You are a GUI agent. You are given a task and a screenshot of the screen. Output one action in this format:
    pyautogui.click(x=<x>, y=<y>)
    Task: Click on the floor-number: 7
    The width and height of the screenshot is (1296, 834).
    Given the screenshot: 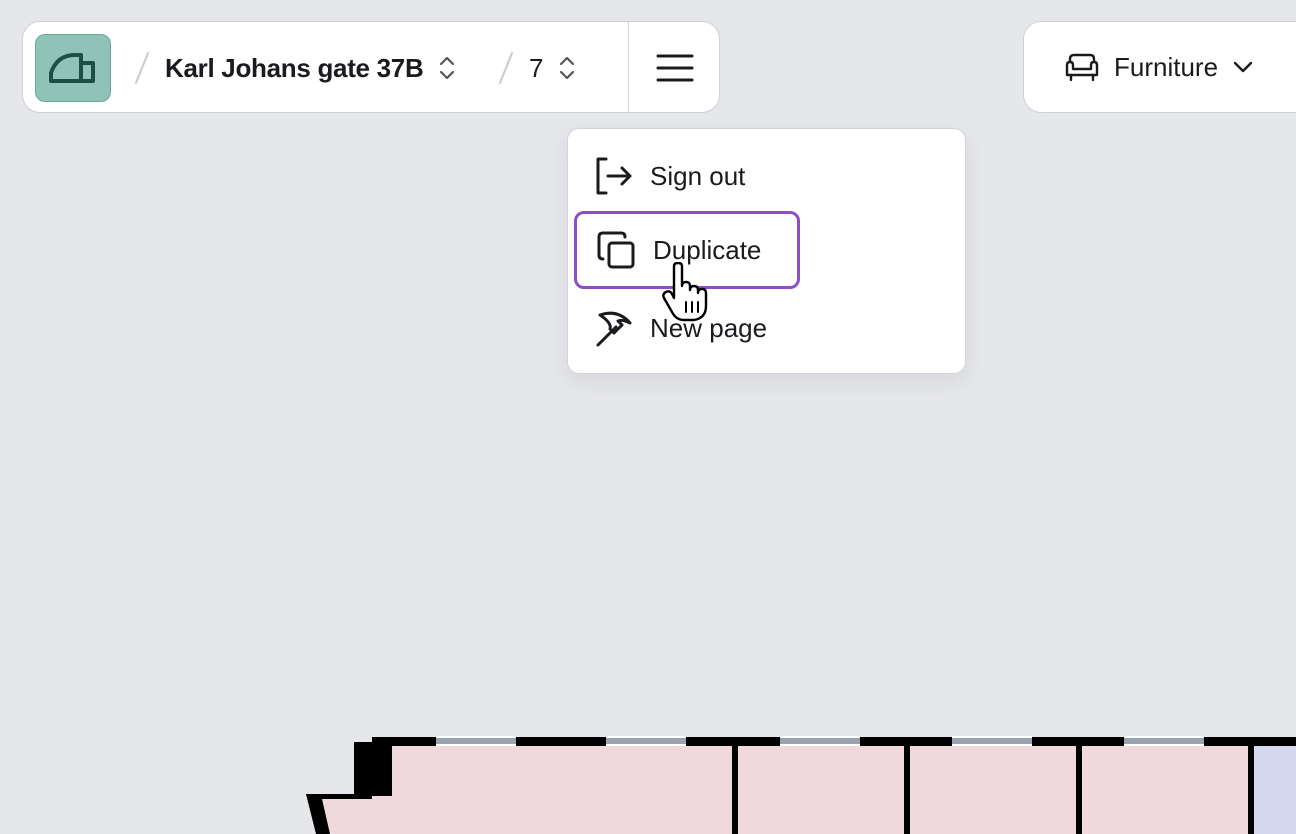 What is the action you would take?
    pyautogui.click(x=536, y=67)
    